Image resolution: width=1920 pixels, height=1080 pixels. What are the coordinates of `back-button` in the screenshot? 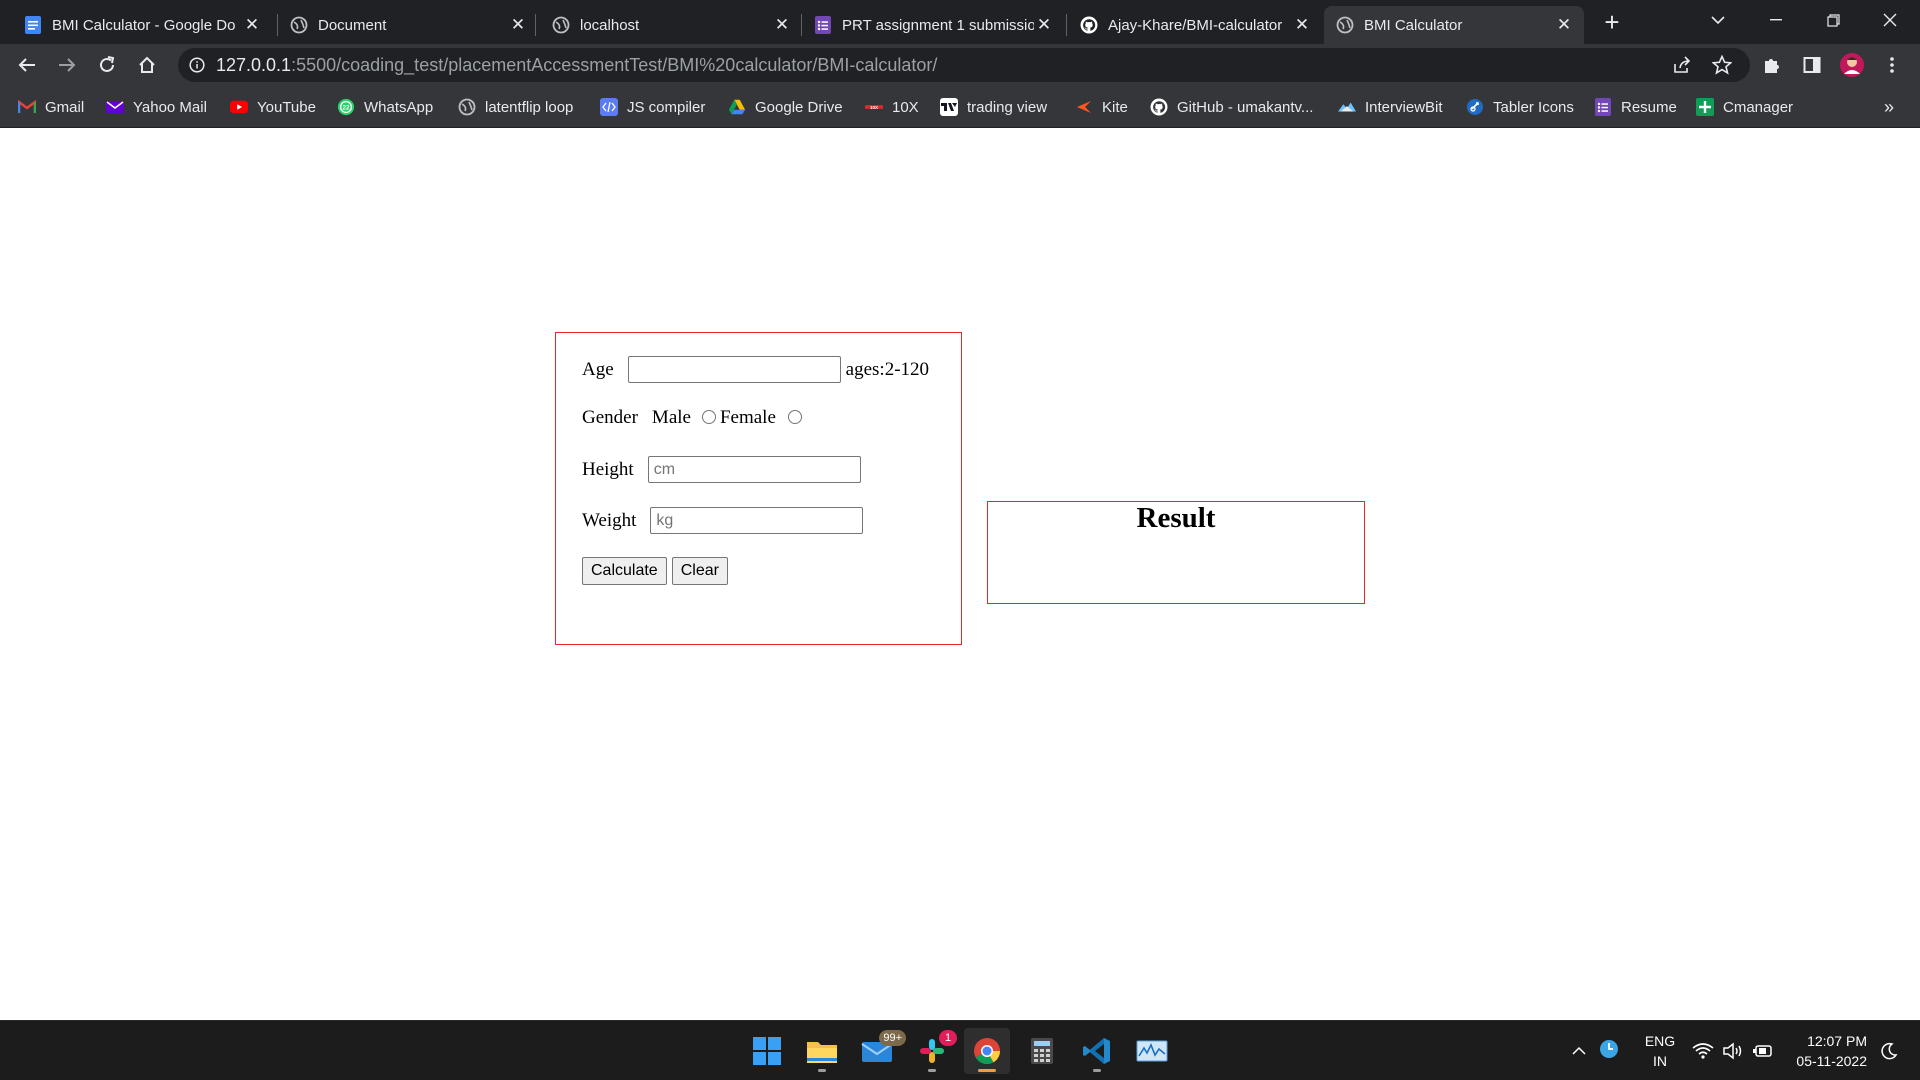 It's located at (27, 65).